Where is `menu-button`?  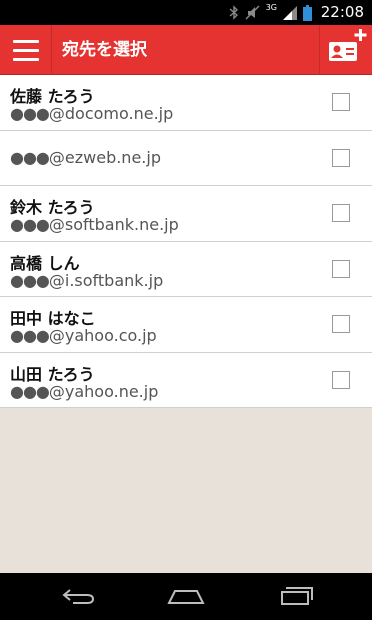 menu-button is located at coordinates (26, 50).